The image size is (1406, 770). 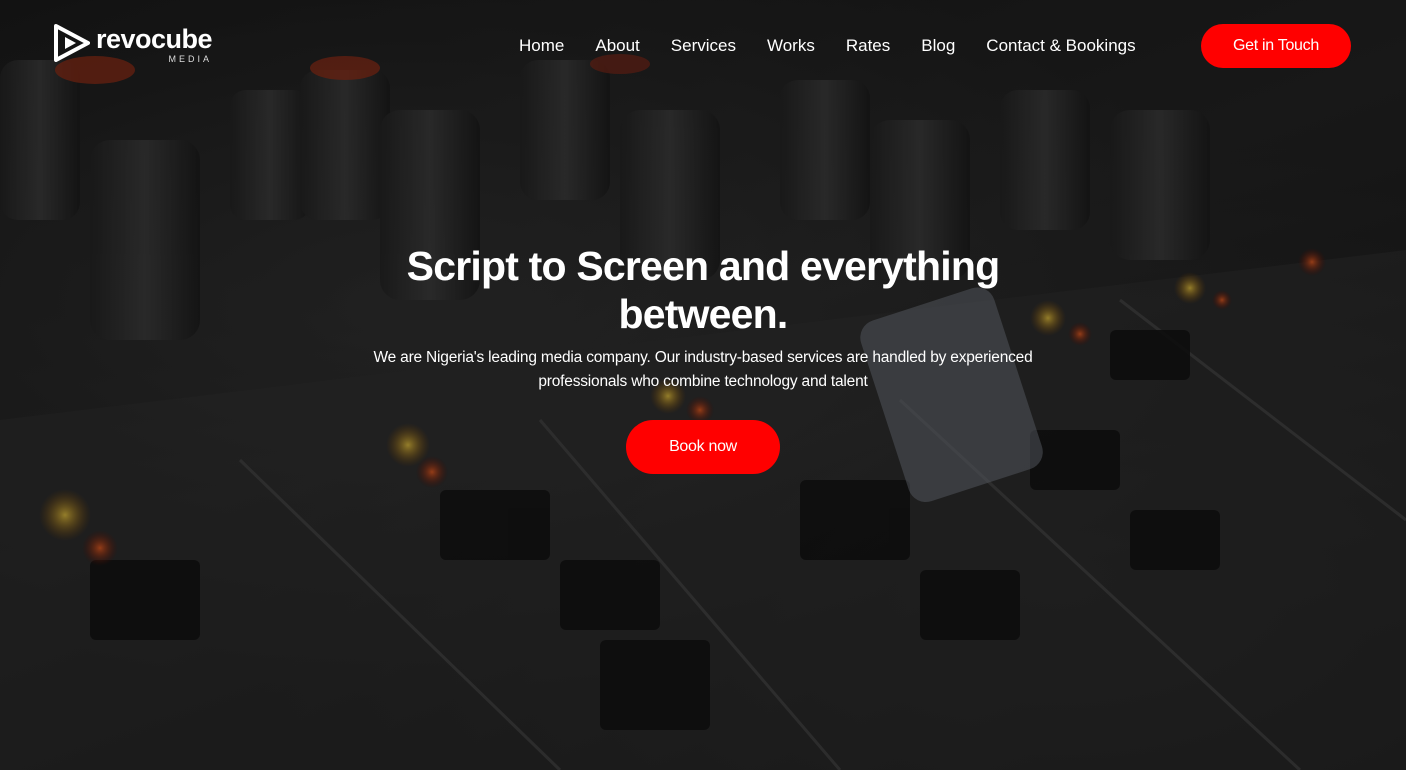 I want to click on nav-item-contact-bookings: Contact & Bookings, so click(x=1060, y=46).